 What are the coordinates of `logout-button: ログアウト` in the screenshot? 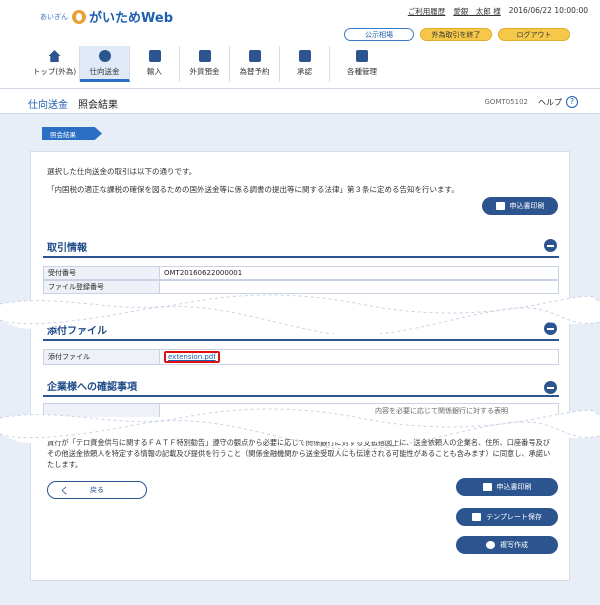 It's located at (534, 34).